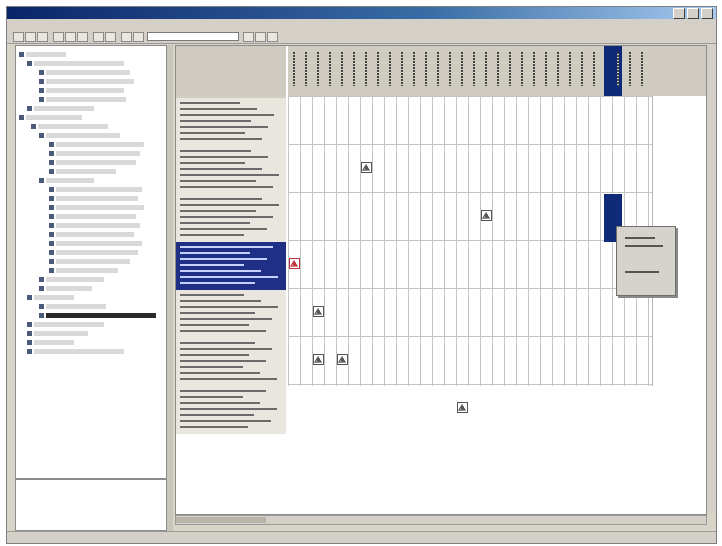 This screenshot has width=722, height=546. I want to click on matrix-column-headers, so click(497, 71).